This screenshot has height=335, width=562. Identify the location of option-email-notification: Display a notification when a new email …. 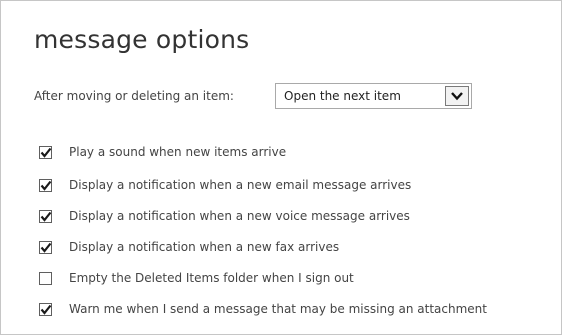
(225, 185).